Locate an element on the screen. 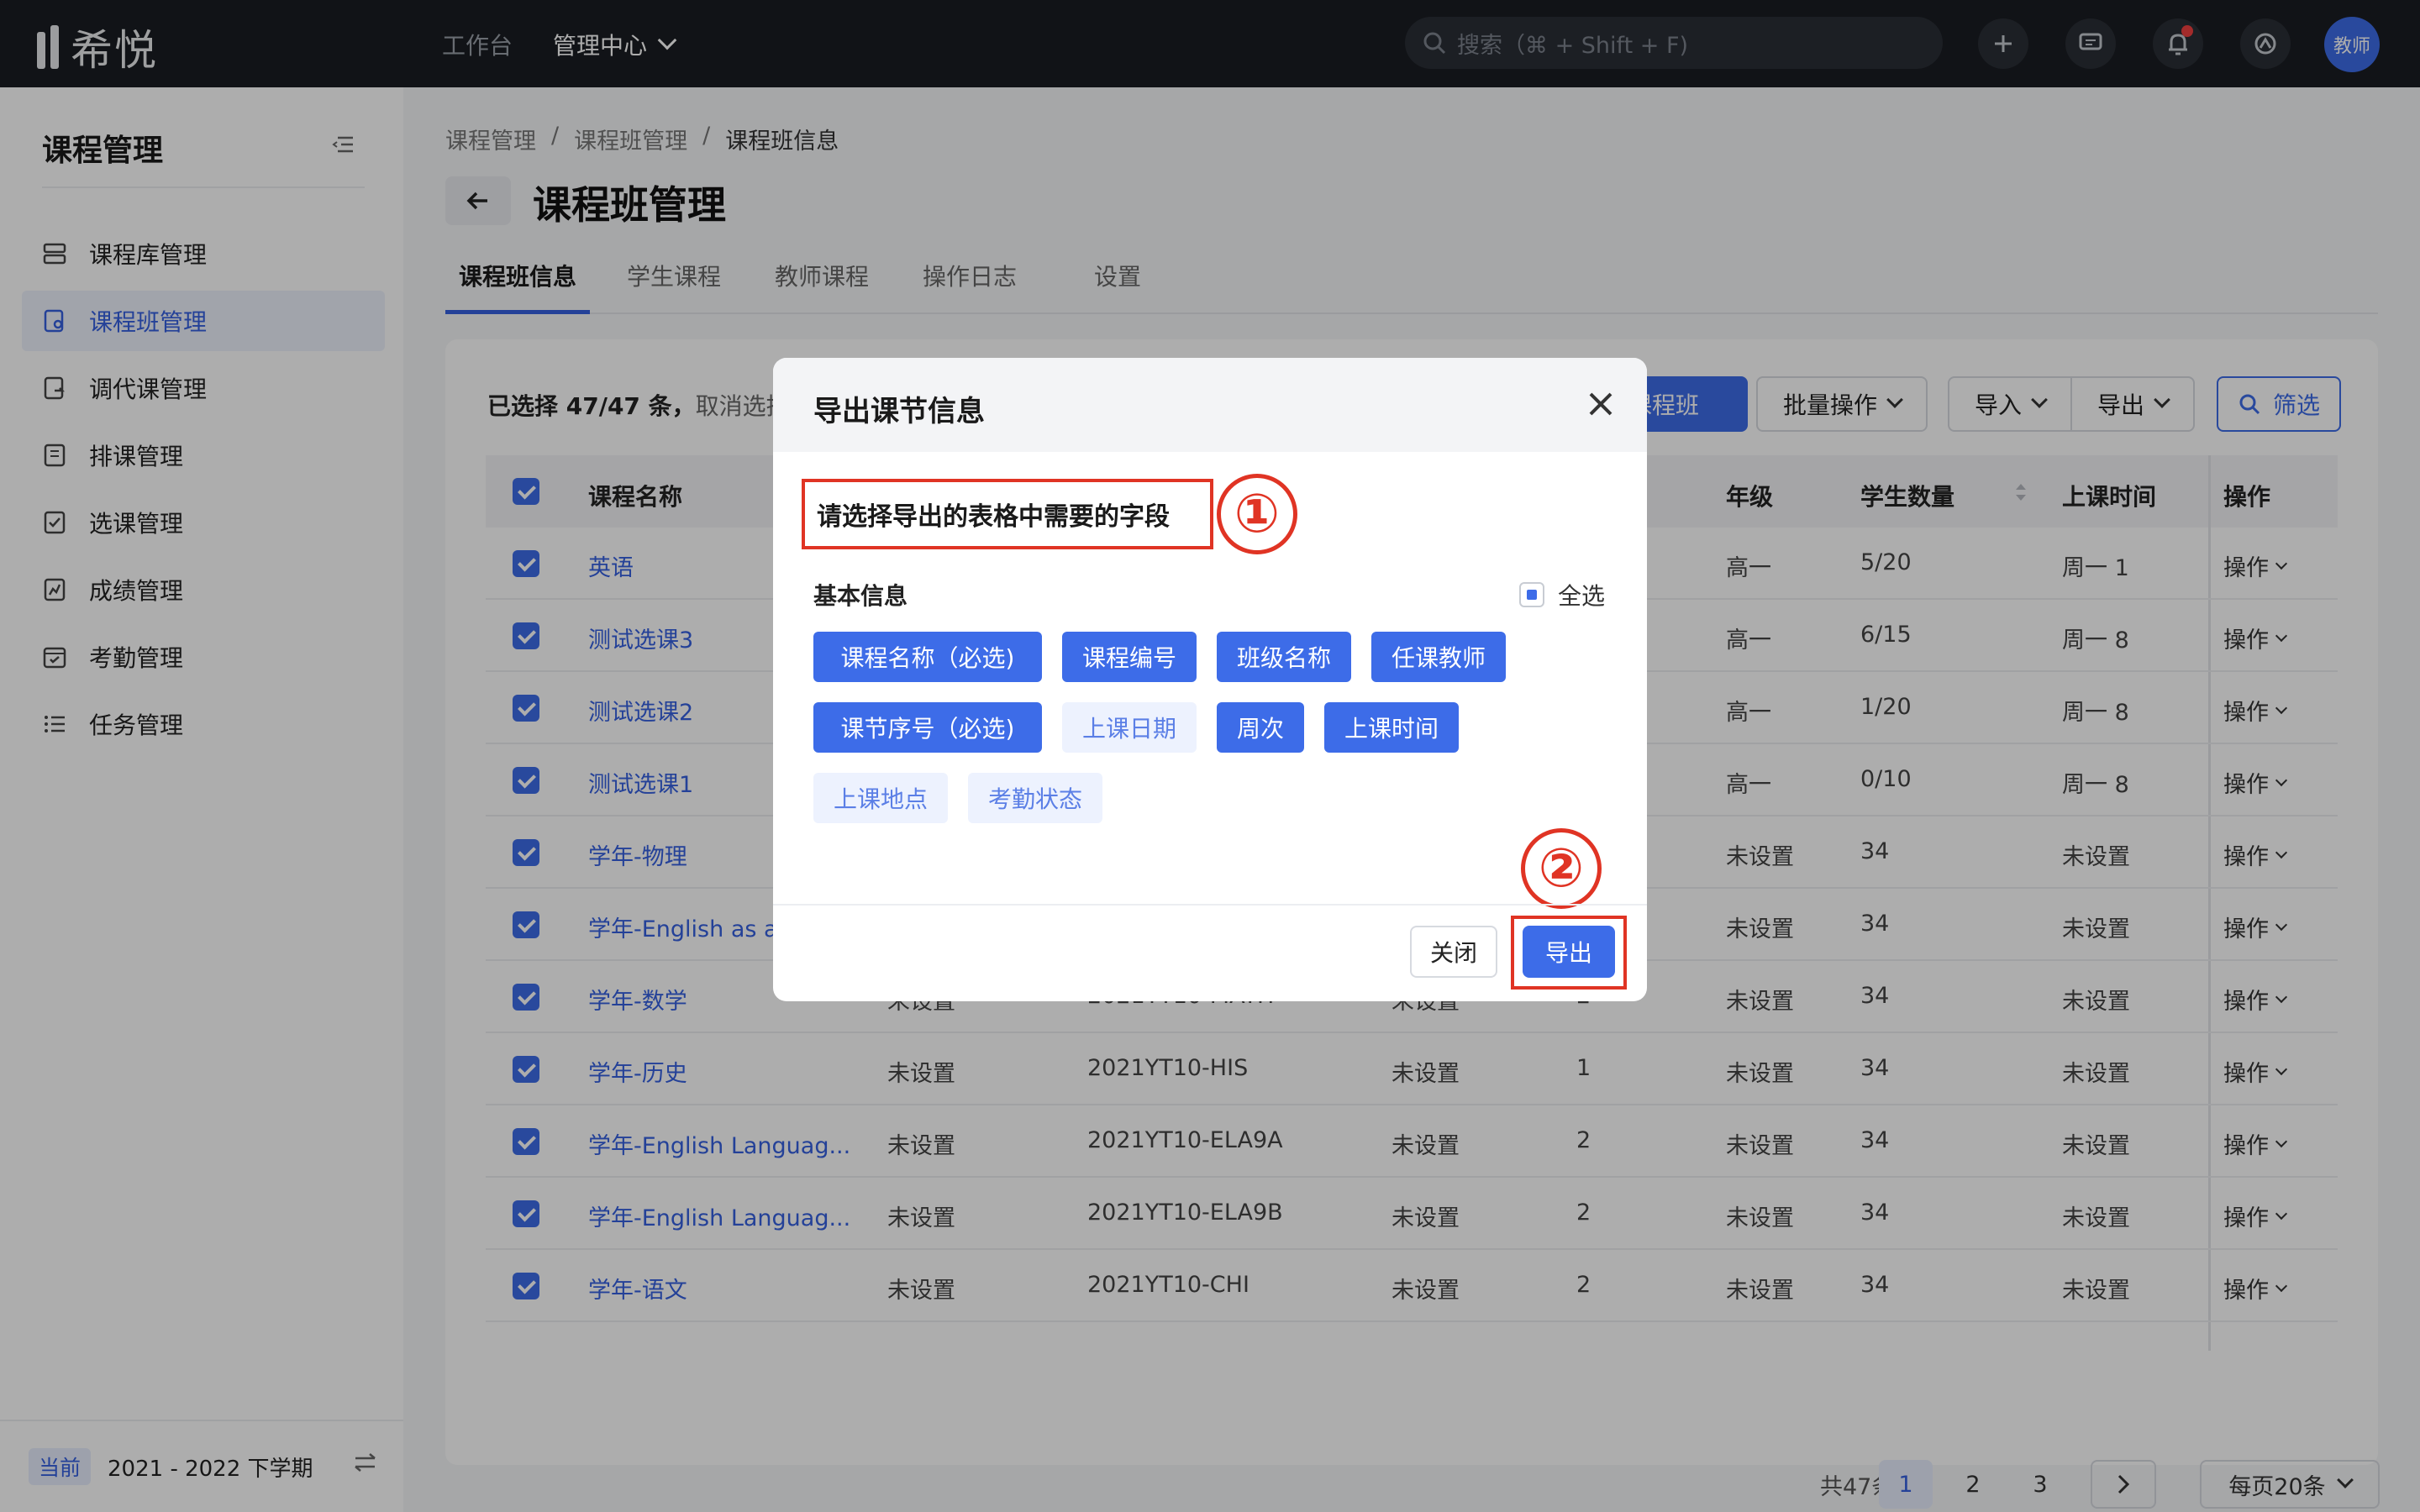 The height and width of the screenshot is (1512, 2420). field-prompt-highlight: 请选择导出的表格中需要的字段 is located at coordinates (1007, 514).